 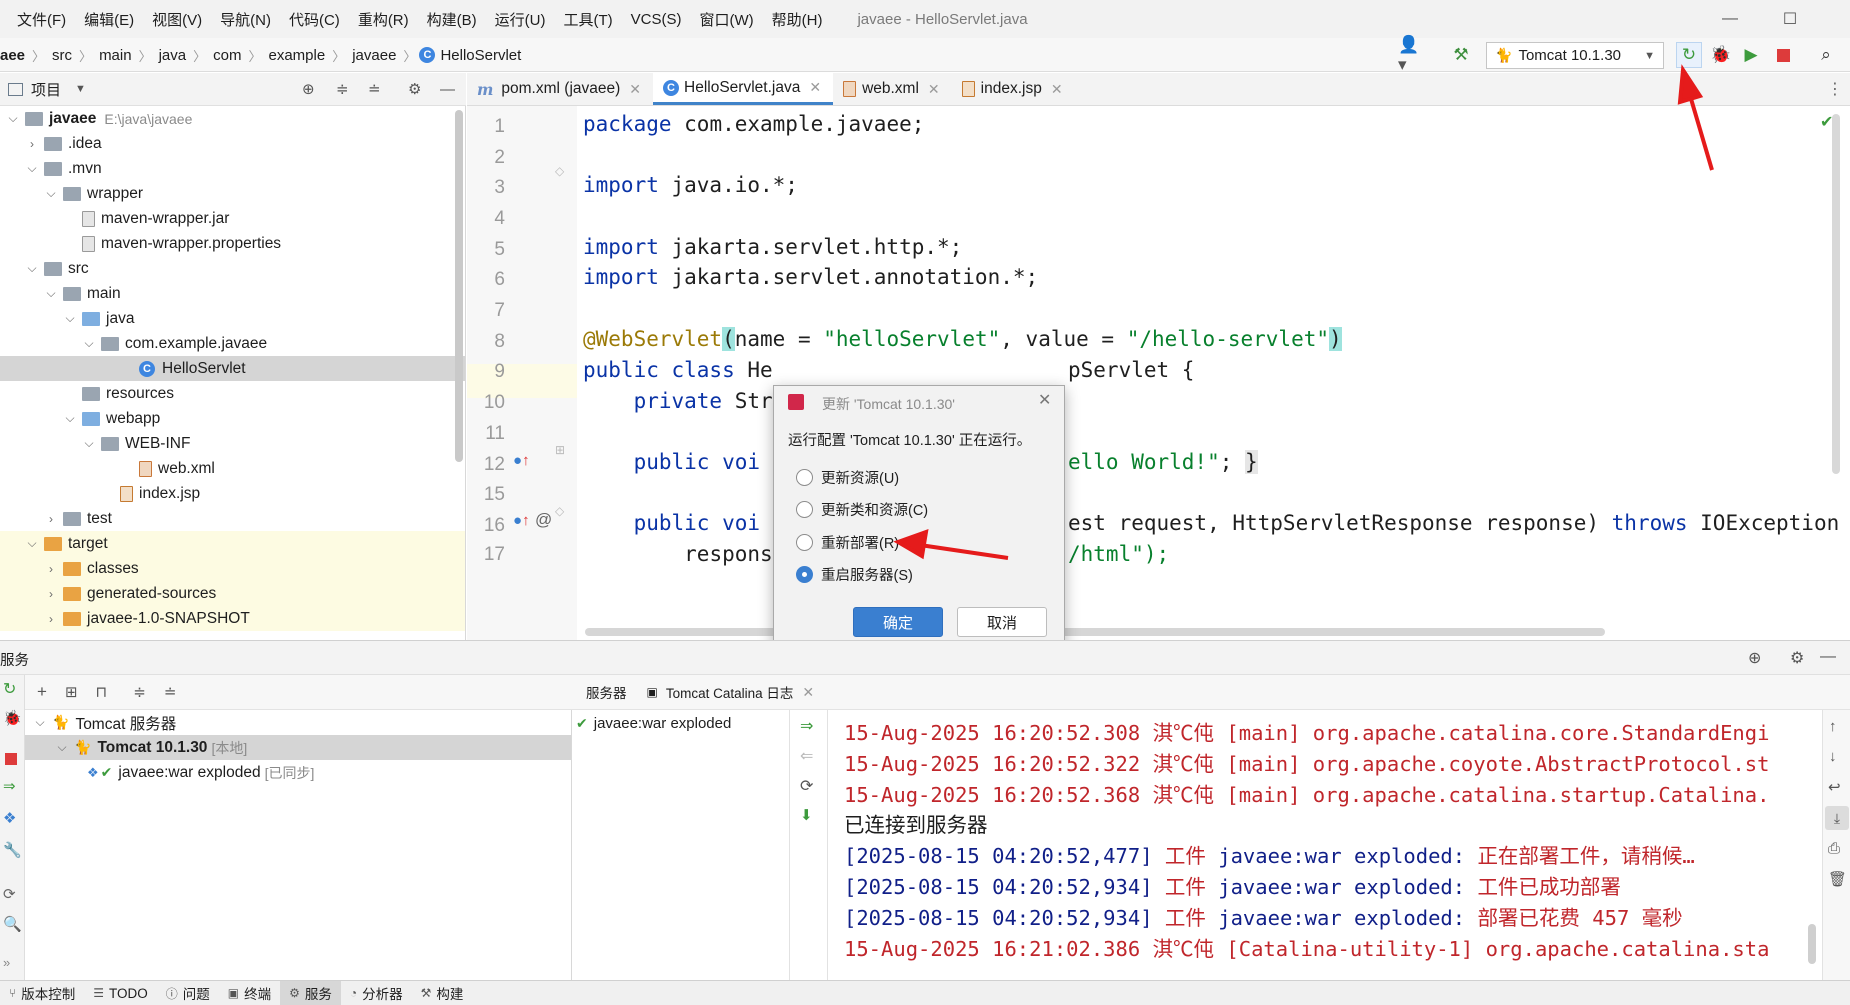 I want to click on user-icon: 👤▾, so click(x=1411, y=54).